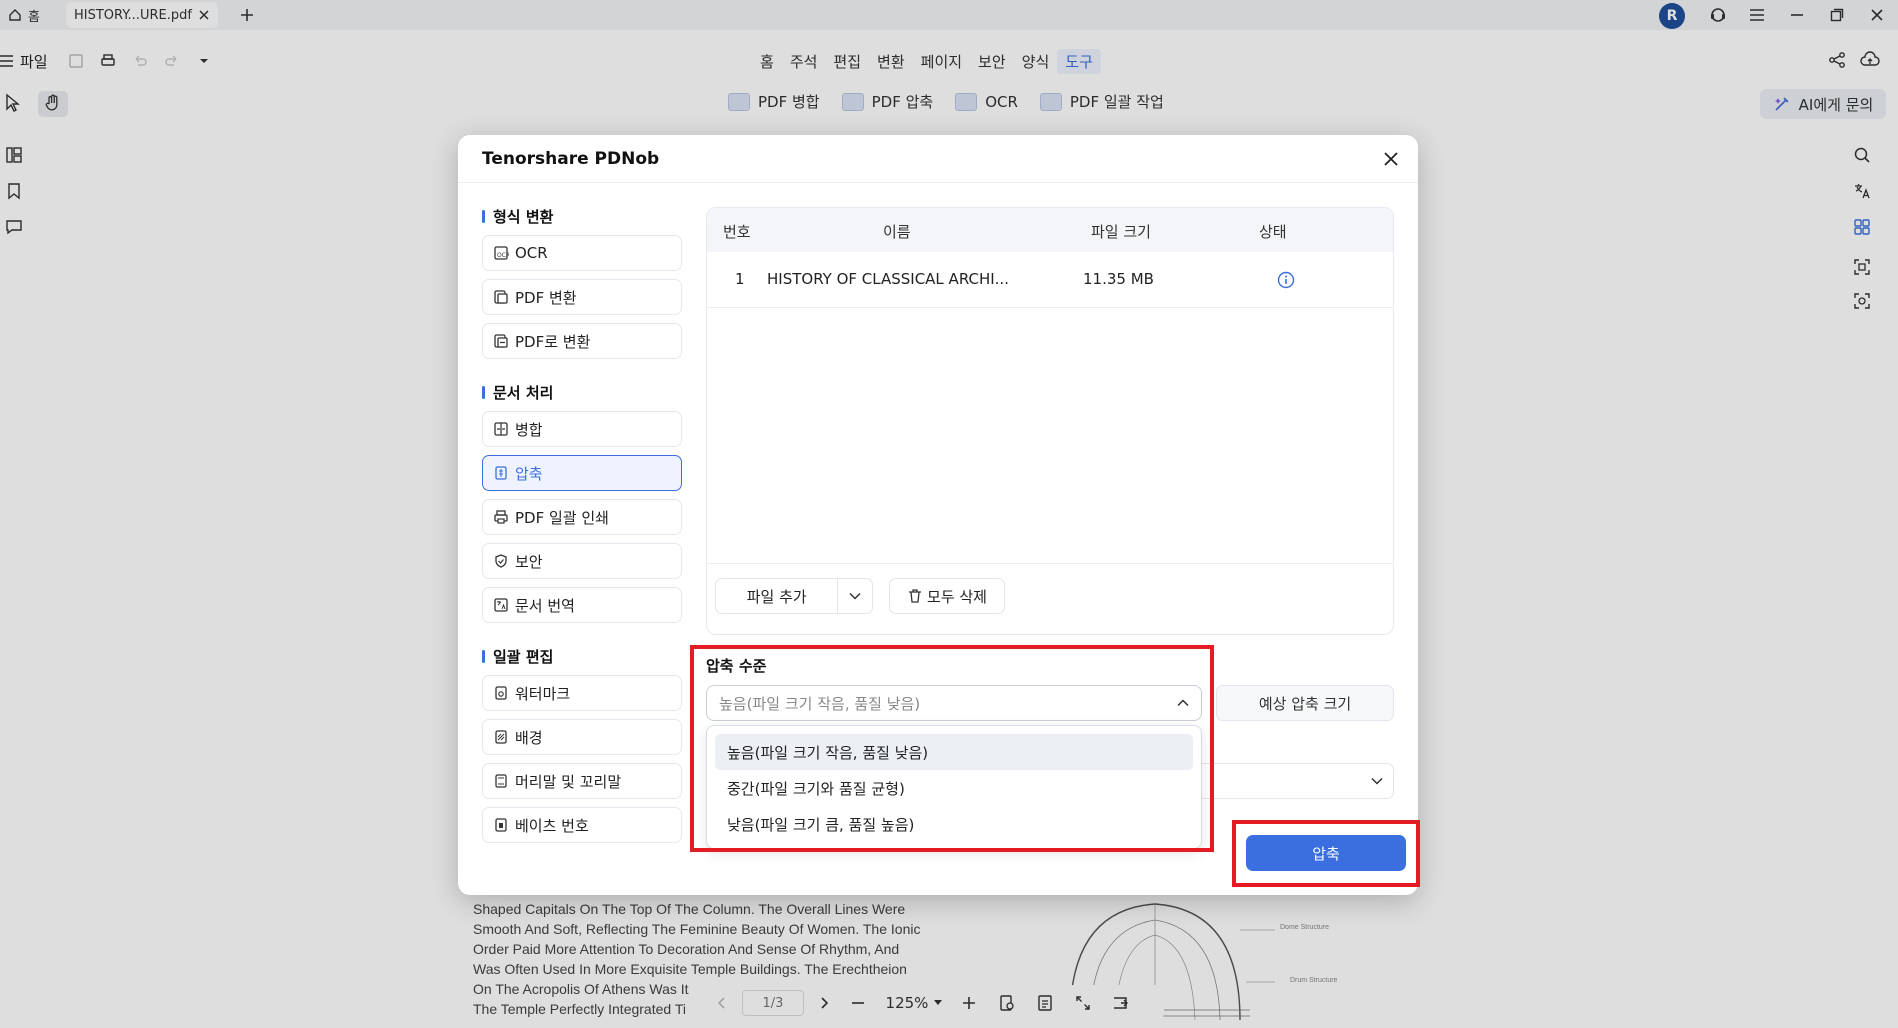 The width and height of the screenshot is (1898, 1028). I want to click on nav-item-label: 배경, so click(529, 737).